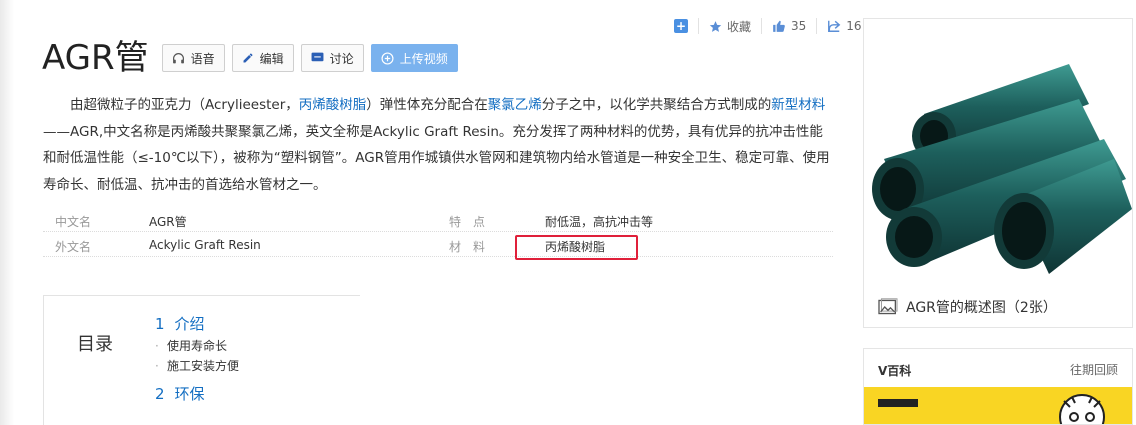 The height and width of the screenshot is (425, 1136). Describe the element at coordinates (333, 105) in the screenshot. I see `link-acrylic-resin: 丙烯酸树脂` at that location.